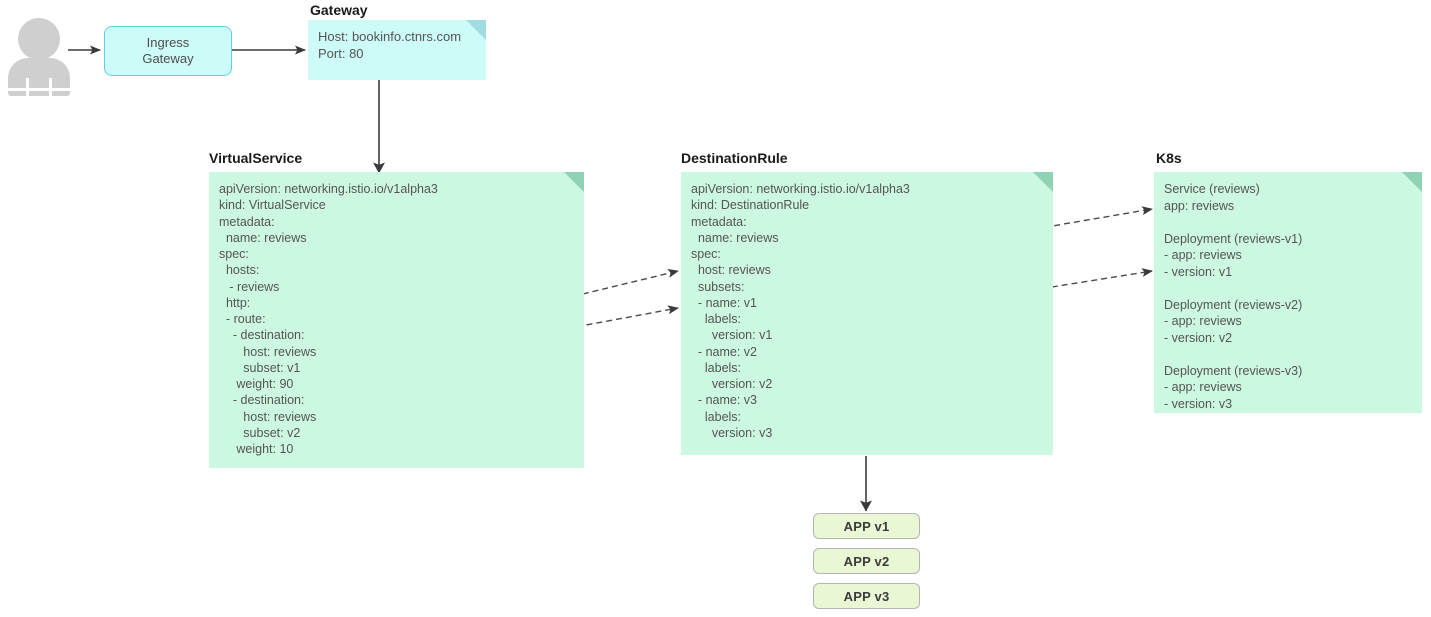 The image size is (1431, 617). I want to click on app-v2-label: APP v2, so click(866, 561).